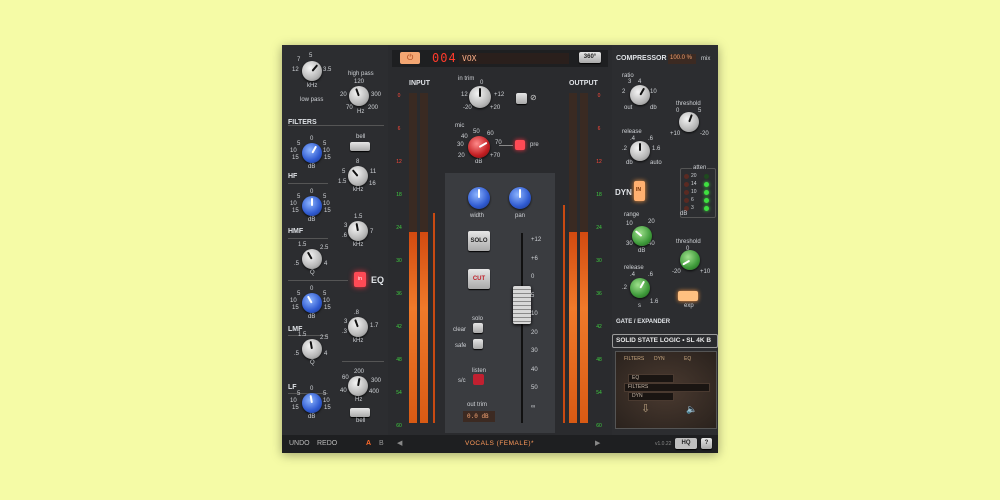 This screenshot has width=1000, height=500. Describe the element at coordinates (343, 95) in the screenshot. I see `hp-scale-20: 20` at that location.